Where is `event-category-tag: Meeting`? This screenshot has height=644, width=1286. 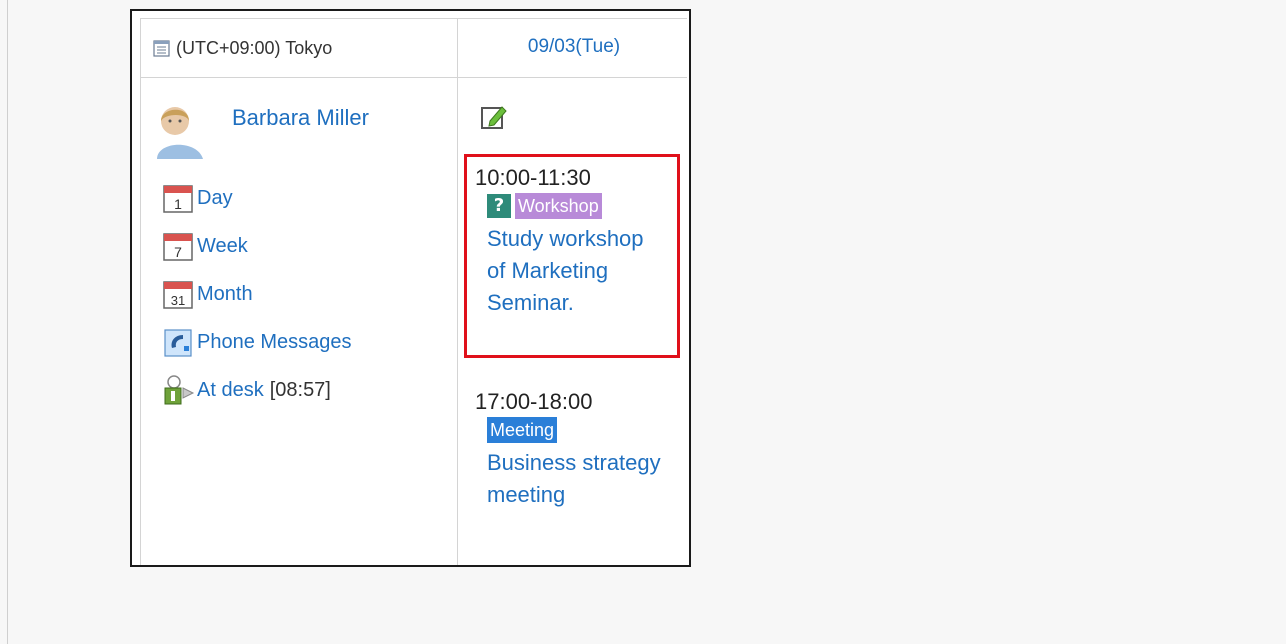
event-category-tag: Meeting is located at coordinates (522, 430).